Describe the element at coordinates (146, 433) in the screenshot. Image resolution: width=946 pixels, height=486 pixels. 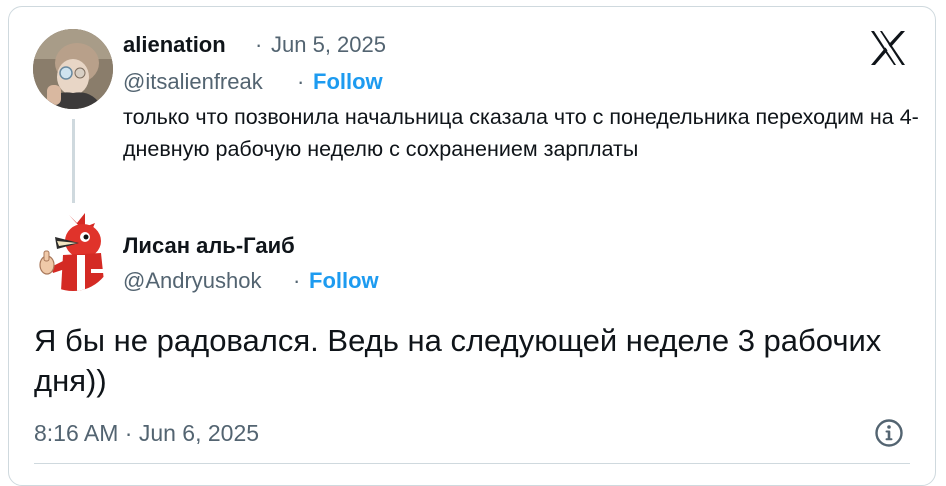
I see `tweet-timestamp: 8:16 AM · Jun 6, 2025` at that location.